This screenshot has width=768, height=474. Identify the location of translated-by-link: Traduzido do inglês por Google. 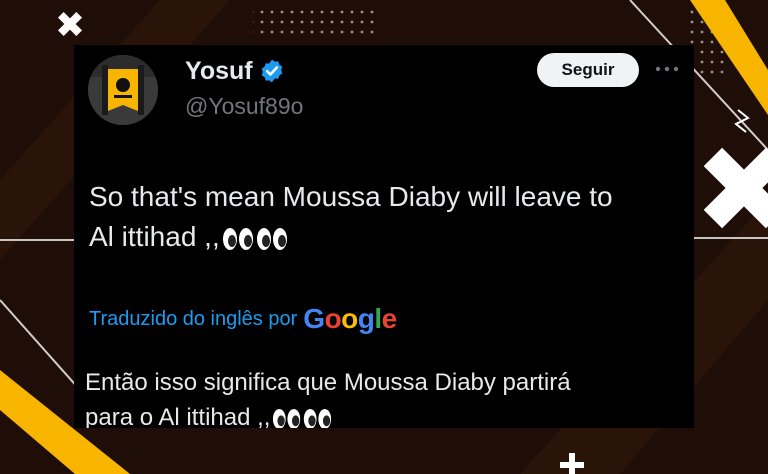
(243, 319).